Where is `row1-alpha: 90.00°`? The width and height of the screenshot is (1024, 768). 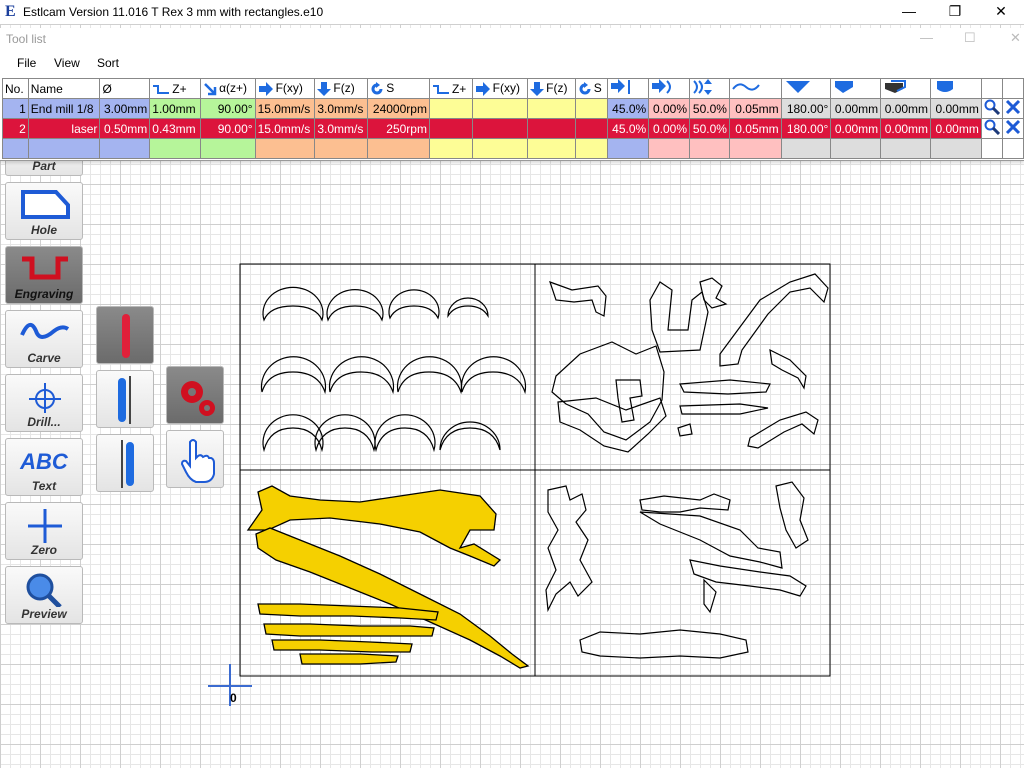
row1-alpha: 90.00° is located at coordinates (228, 108).